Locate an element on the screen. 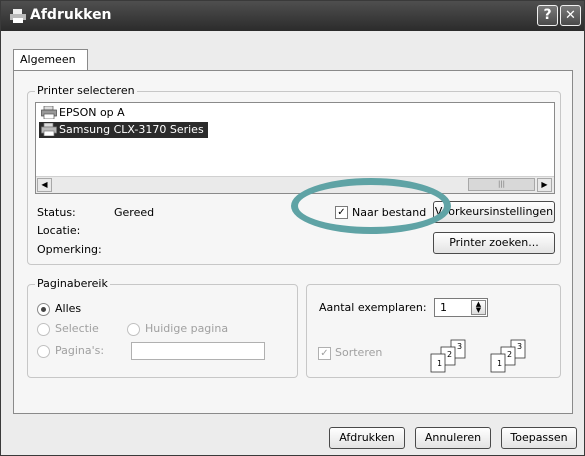 The width and height of the screenshot is (585, 456). title-bar: Afdrukken ? ✕ is located at coordinates (292, 16).